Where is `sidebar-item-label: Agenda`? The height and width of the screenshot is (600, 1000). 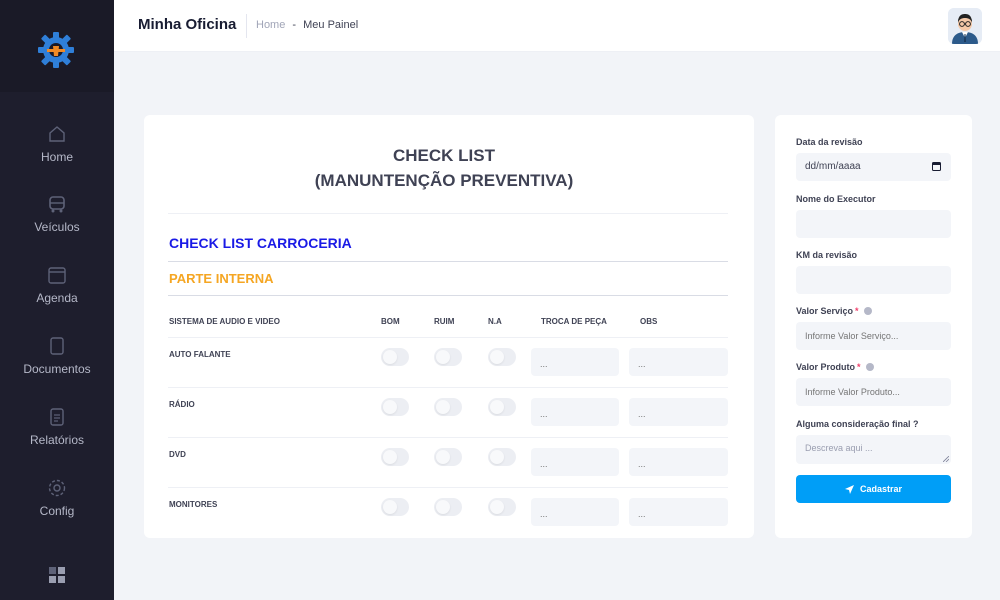
sidebar-item-label: Agenda is located at coordinates (57, 298).